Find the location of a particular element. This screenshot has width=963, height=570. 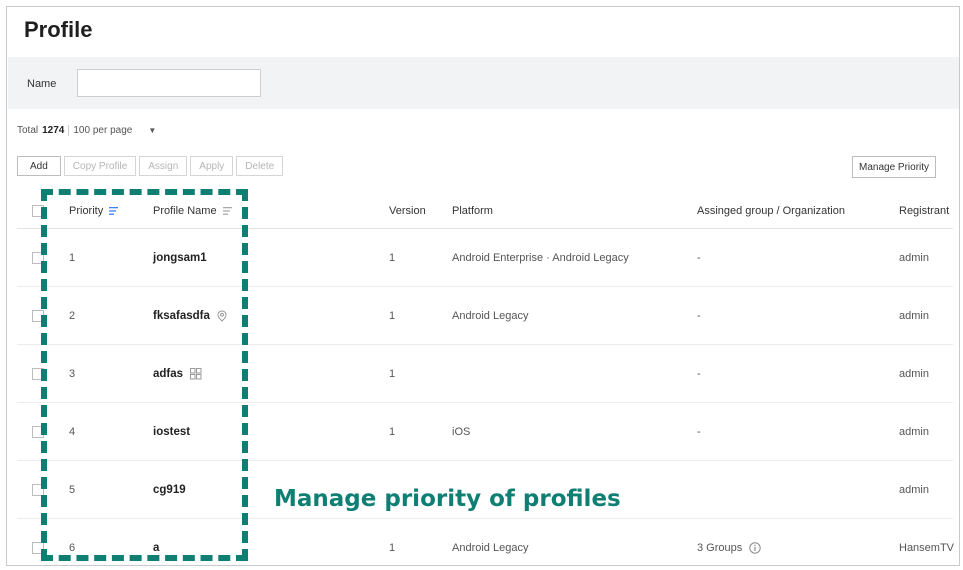

apply-button: Apply is located at coordinates (212, 166).